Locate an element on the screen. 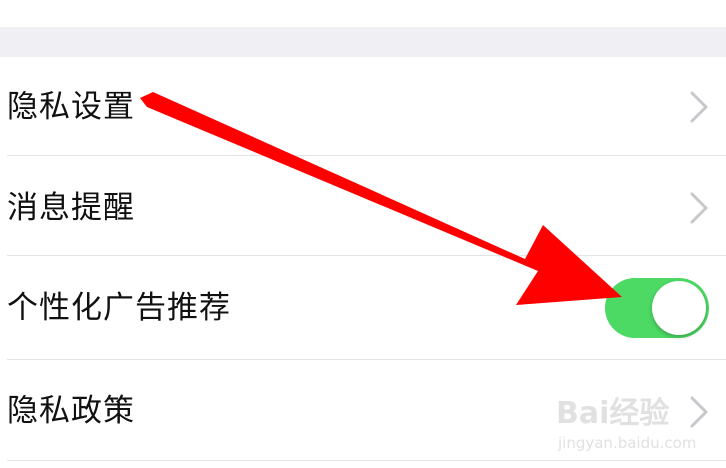  watermark-brand: Bai经验 is located at coordinates (613, 413).